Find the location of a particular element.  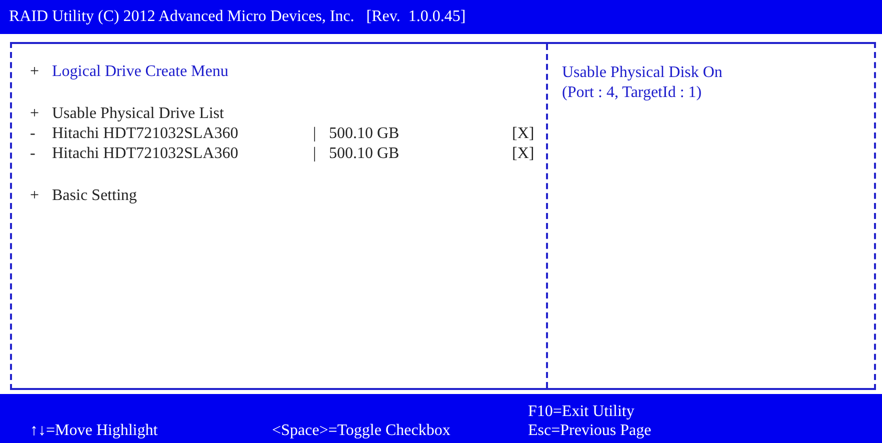

window-title: RAID Utility (C) 2012 Advanced Micro Devices, Inc. [Rev. 1.0.0.45] is located at coordinates (237, 17).